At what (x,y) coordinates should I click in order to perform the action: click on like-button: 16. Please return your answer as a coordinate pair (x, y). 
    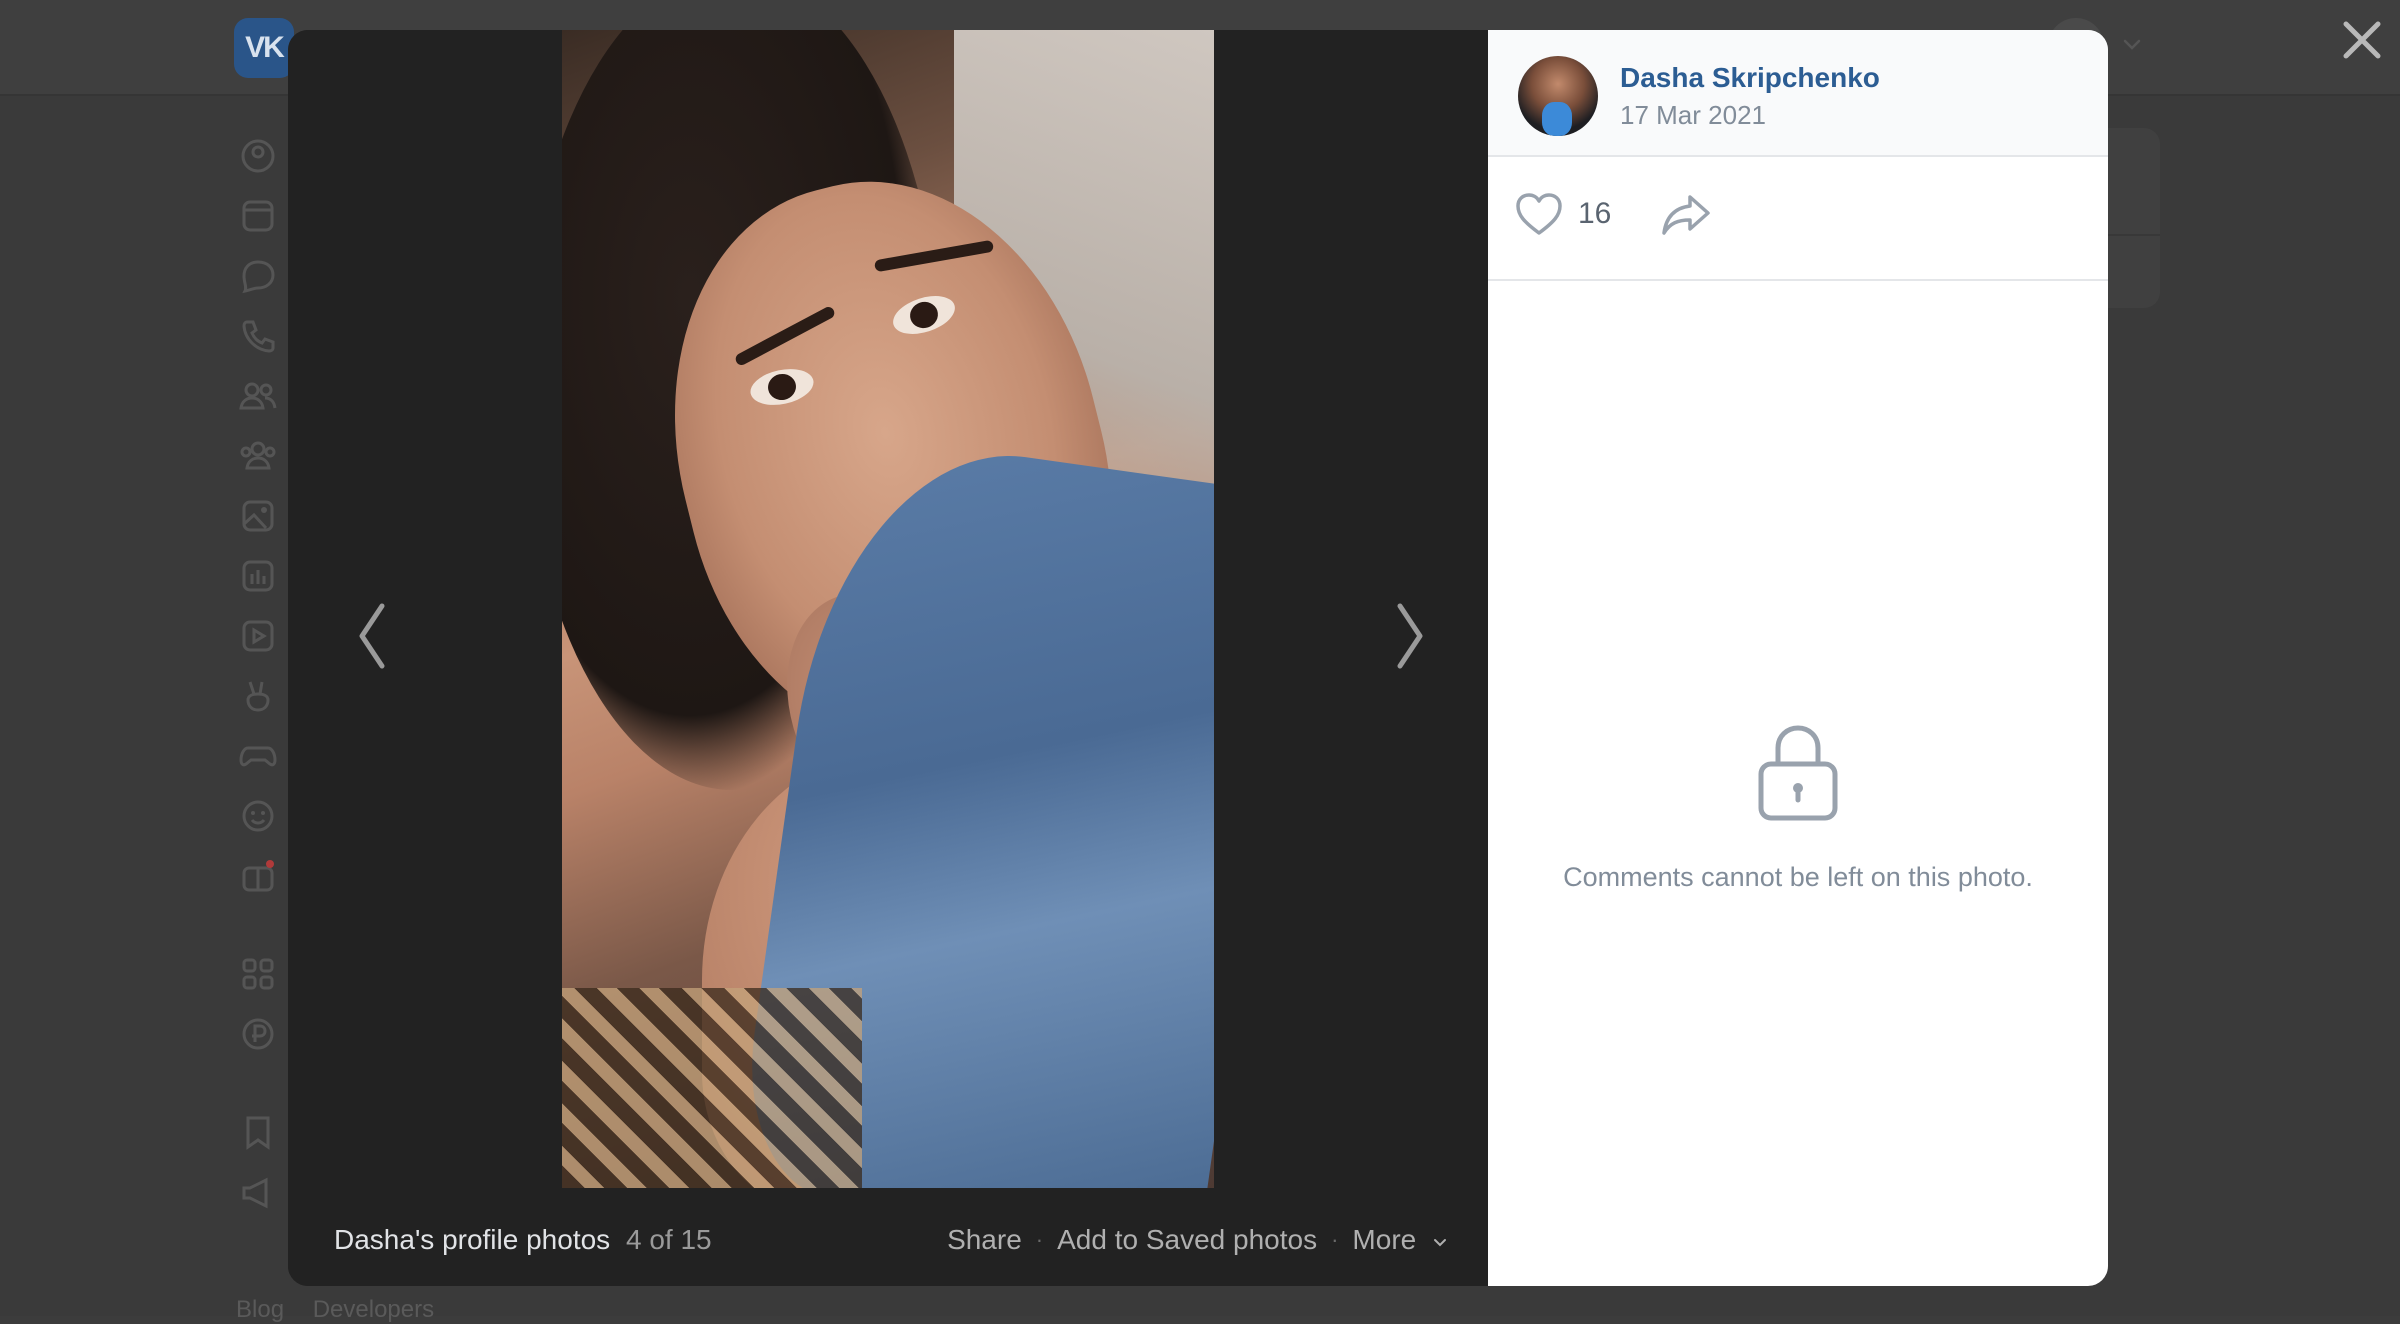
    Looking at the image, I should click on (1562, 214).